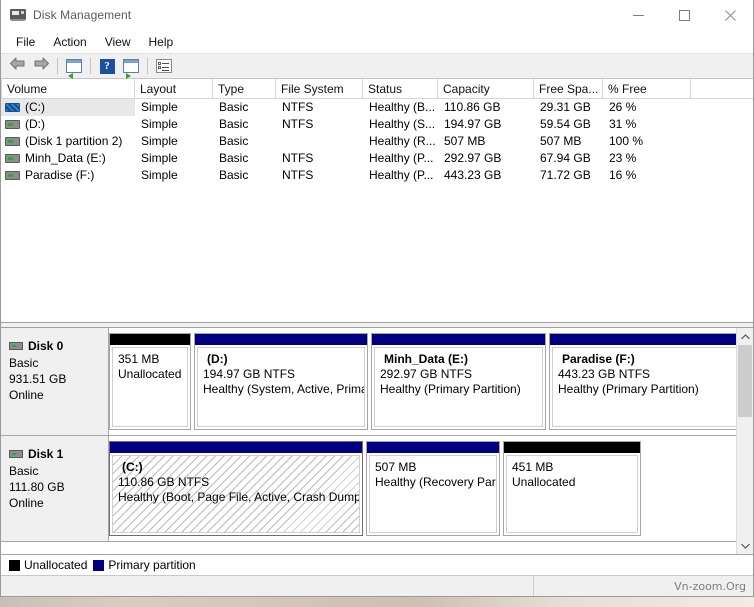 The width and height of the screenshot is (754, 607). Describe the element at coordinates (267, 586) in the screenshot. I see `status-bar-left-cell` at that location.